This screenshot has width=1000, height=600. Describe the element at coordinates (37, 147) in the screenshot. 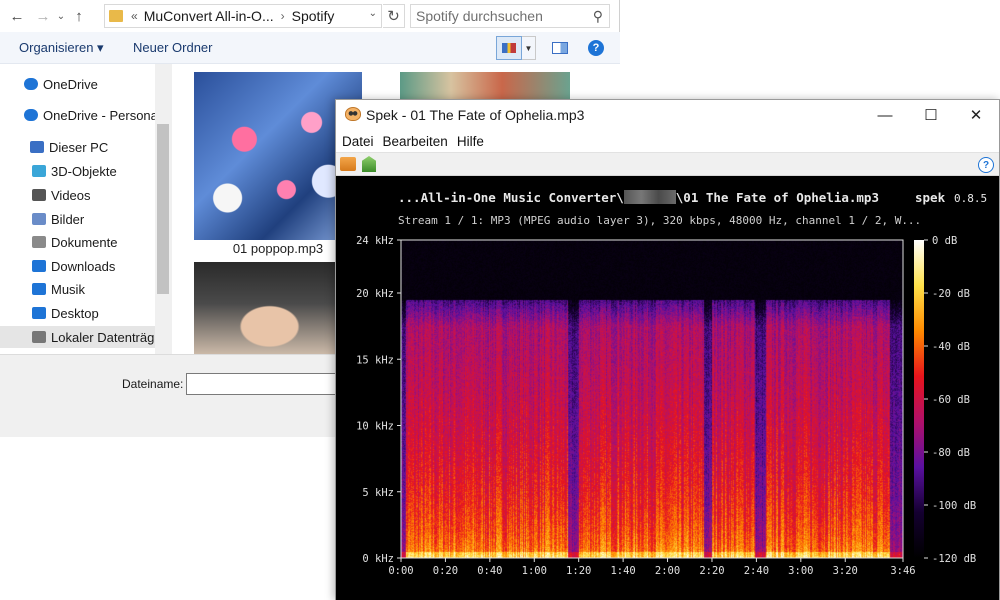

I see `computer-icon` at that location.